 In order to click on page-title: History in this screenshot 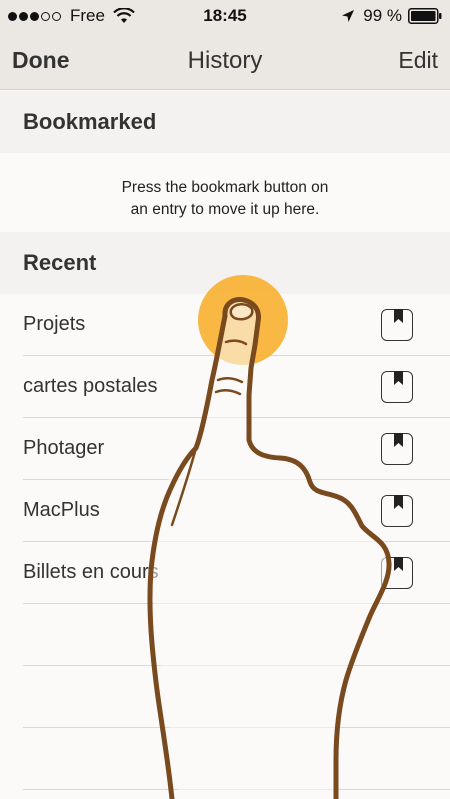, I will do `click(225, 60)`.